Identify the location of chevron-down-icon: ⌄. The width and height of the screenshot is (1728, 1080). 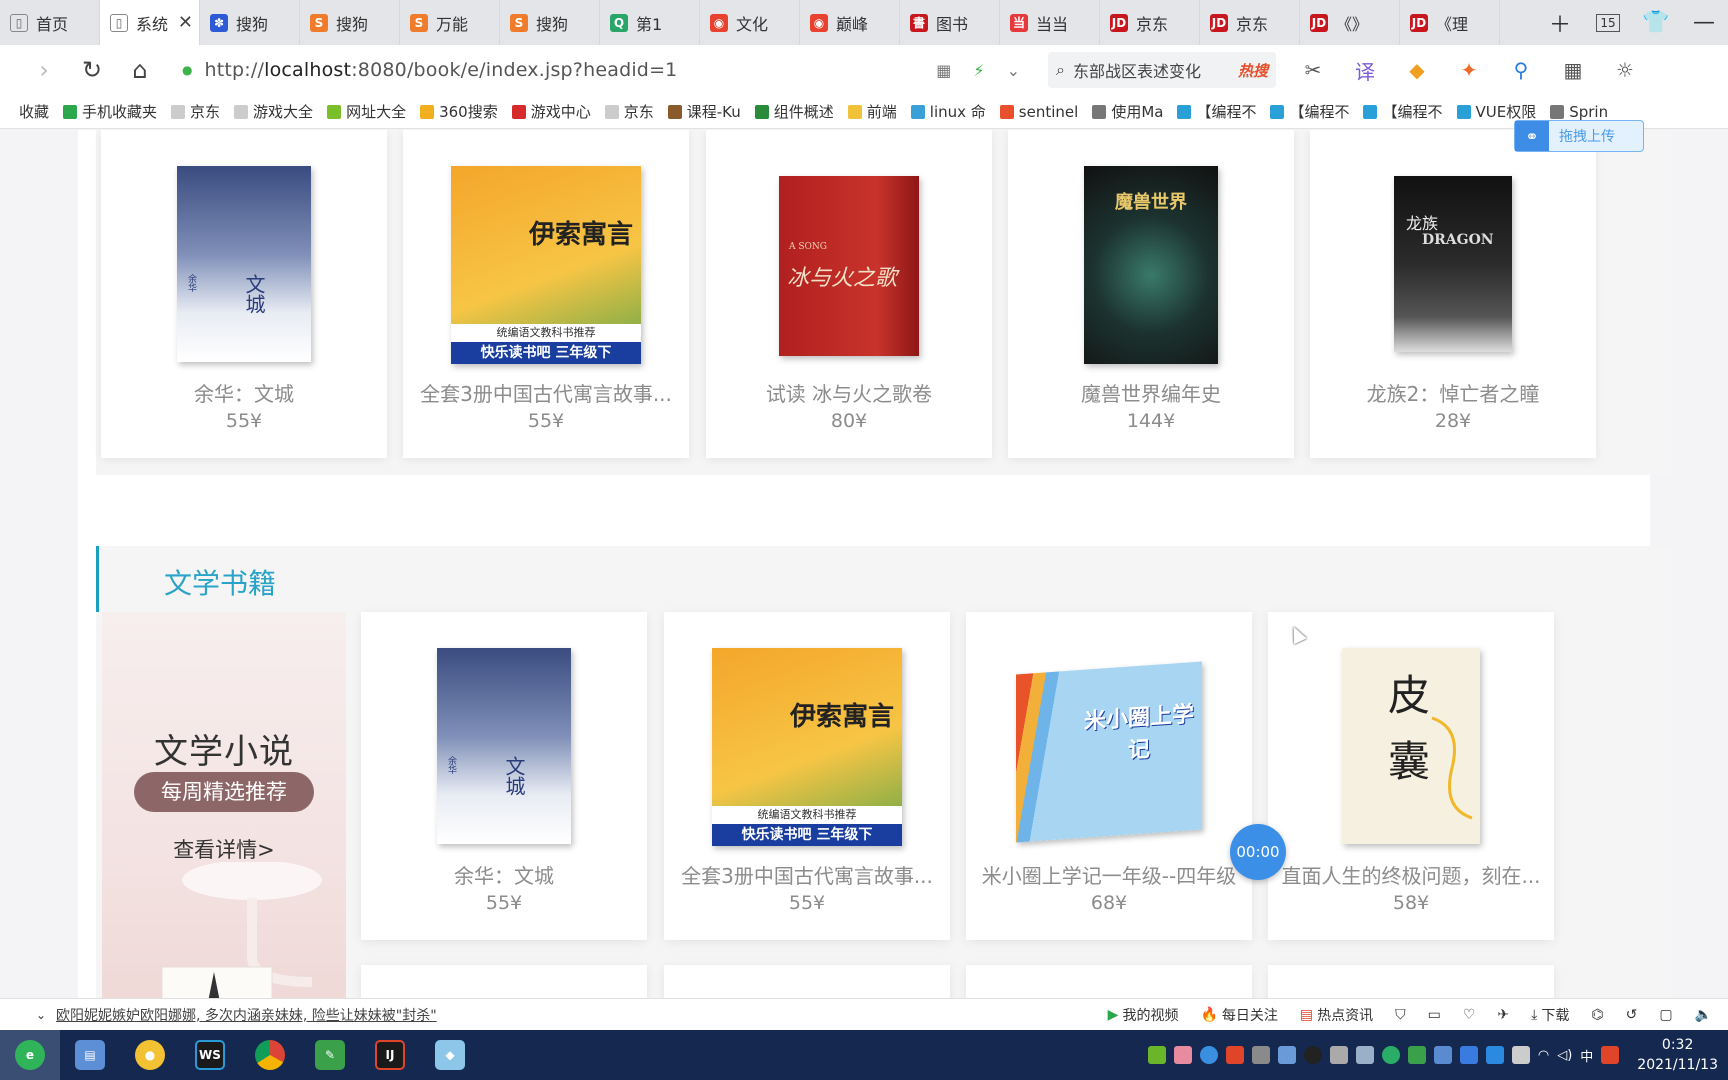
(41, 1015).